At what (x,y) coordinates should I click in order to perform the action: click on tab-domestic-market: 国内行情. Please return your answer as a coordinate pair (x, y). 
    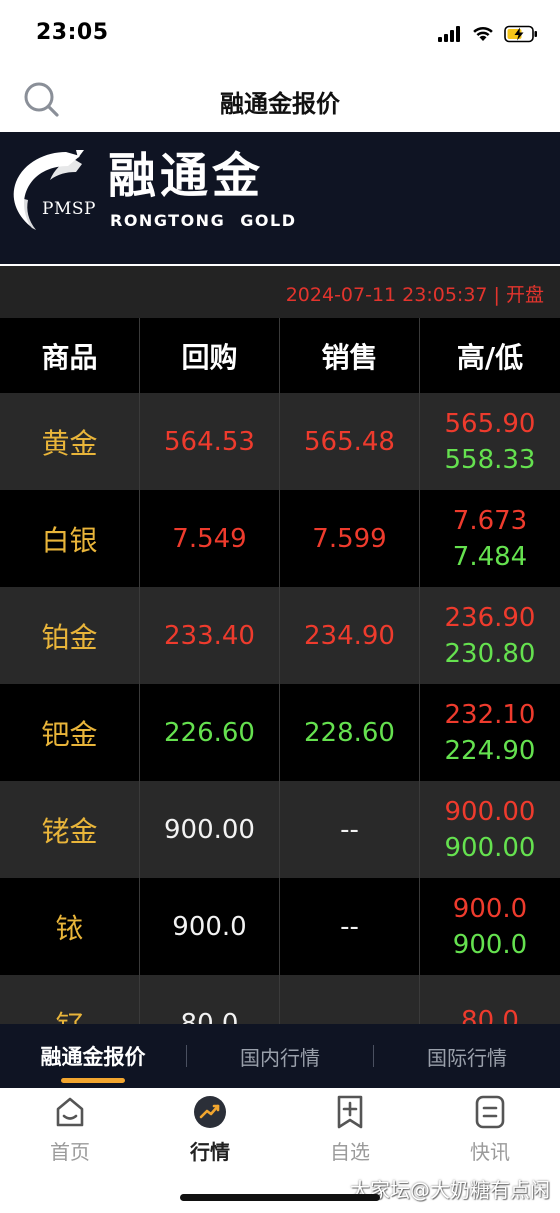
    Looking at the image, I should click on (280, 1056).